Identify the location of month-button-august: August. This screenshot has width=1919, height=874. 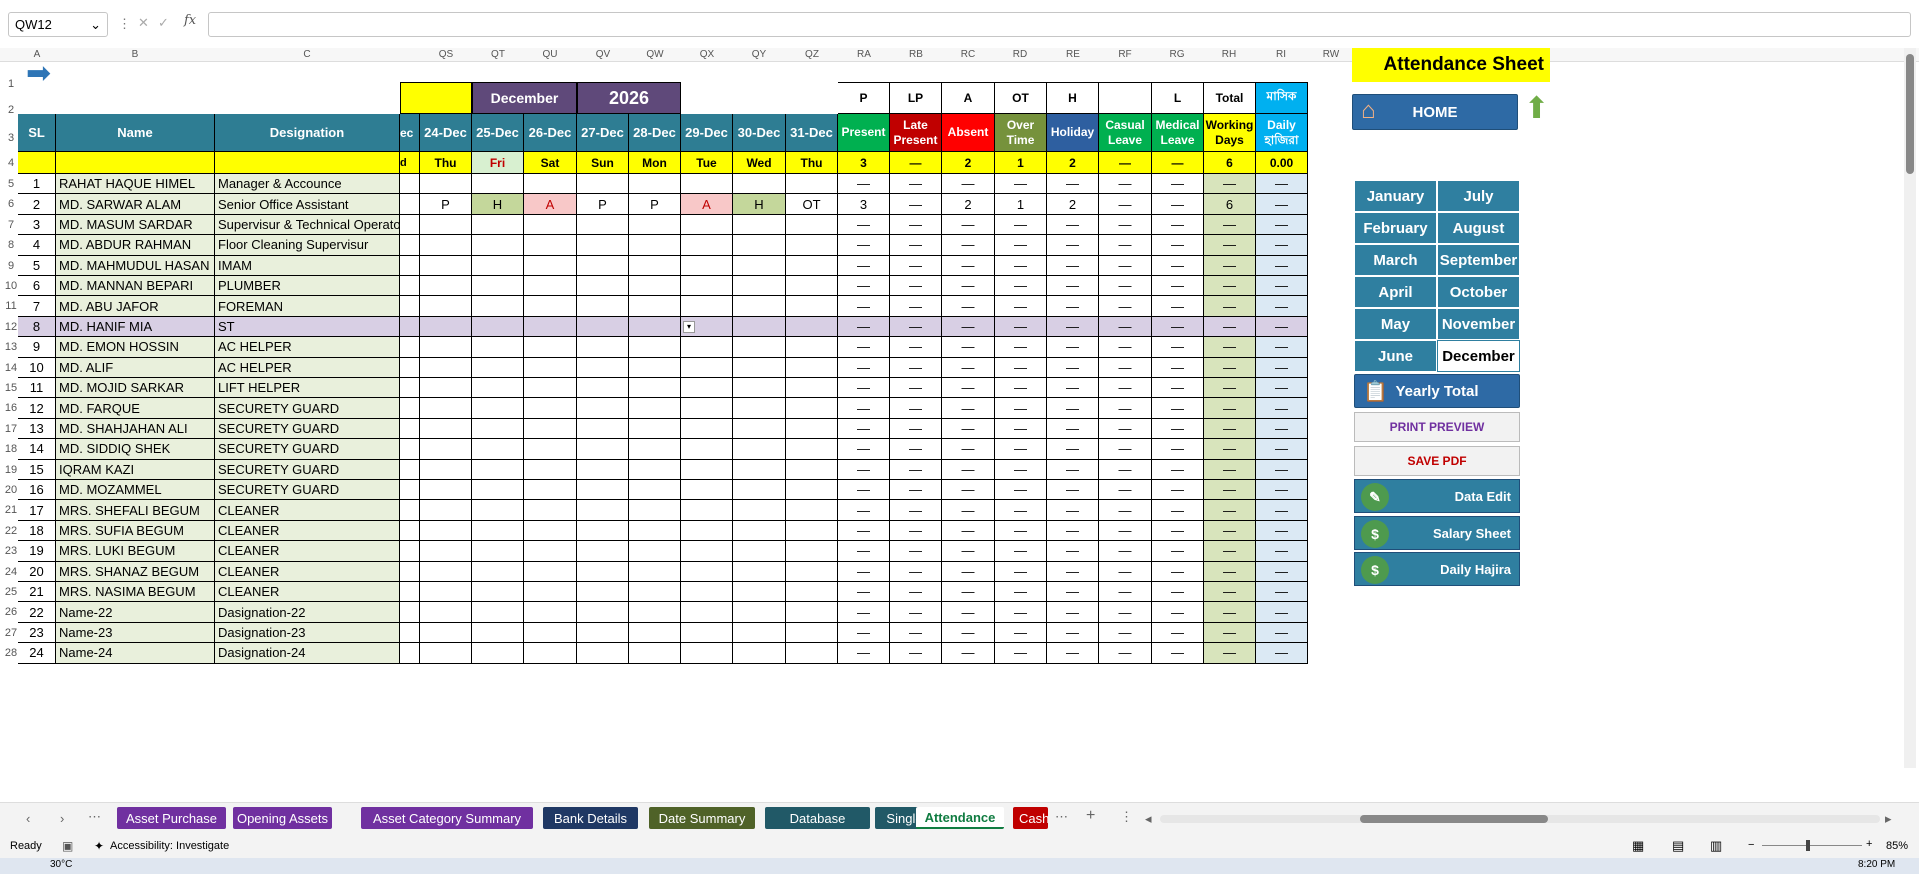
(1478, 228).